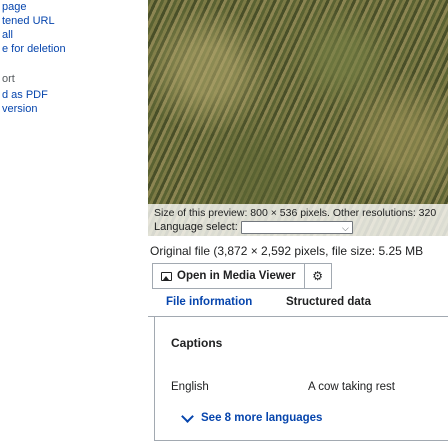 This screenshot has width=448, height=448. I want to click on image-icon, so click(166, 276).